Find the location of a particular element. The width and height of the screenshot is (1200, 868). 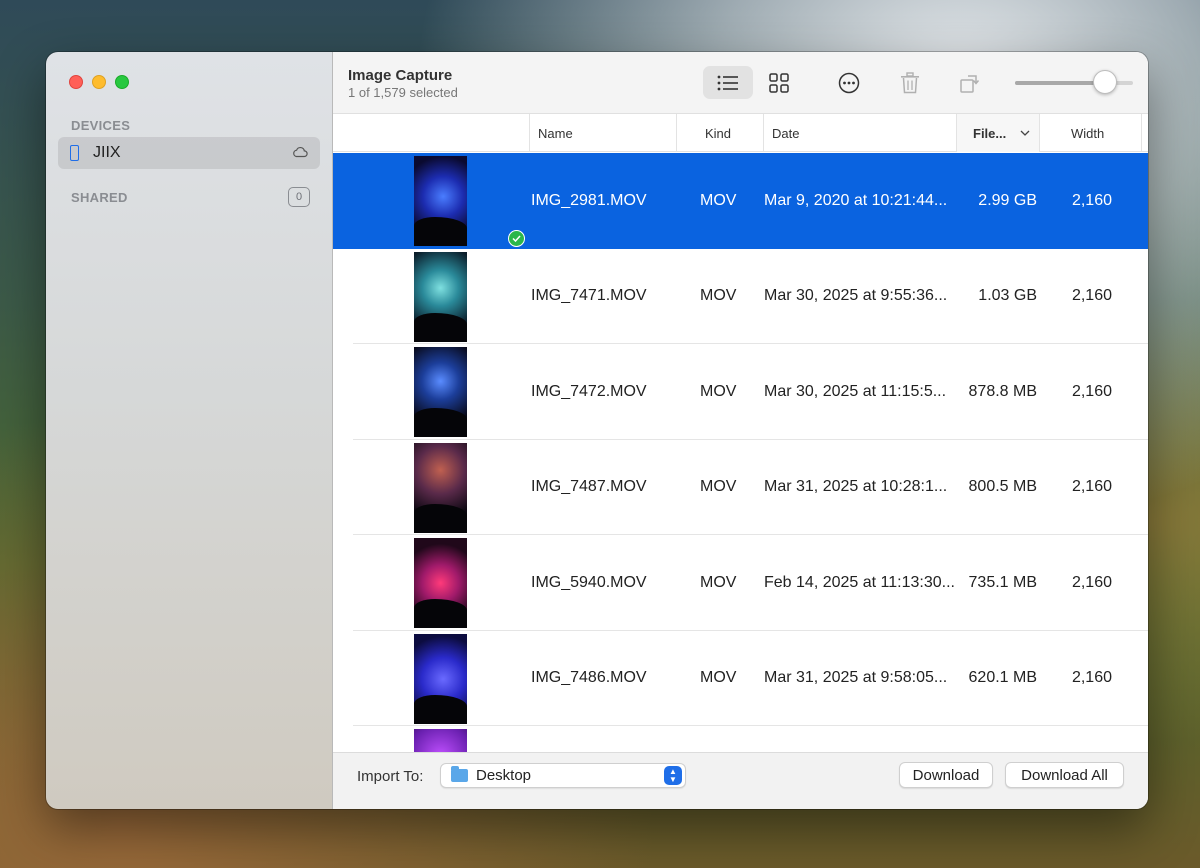

column-header-label: Date is located at coordinates (786, 133).